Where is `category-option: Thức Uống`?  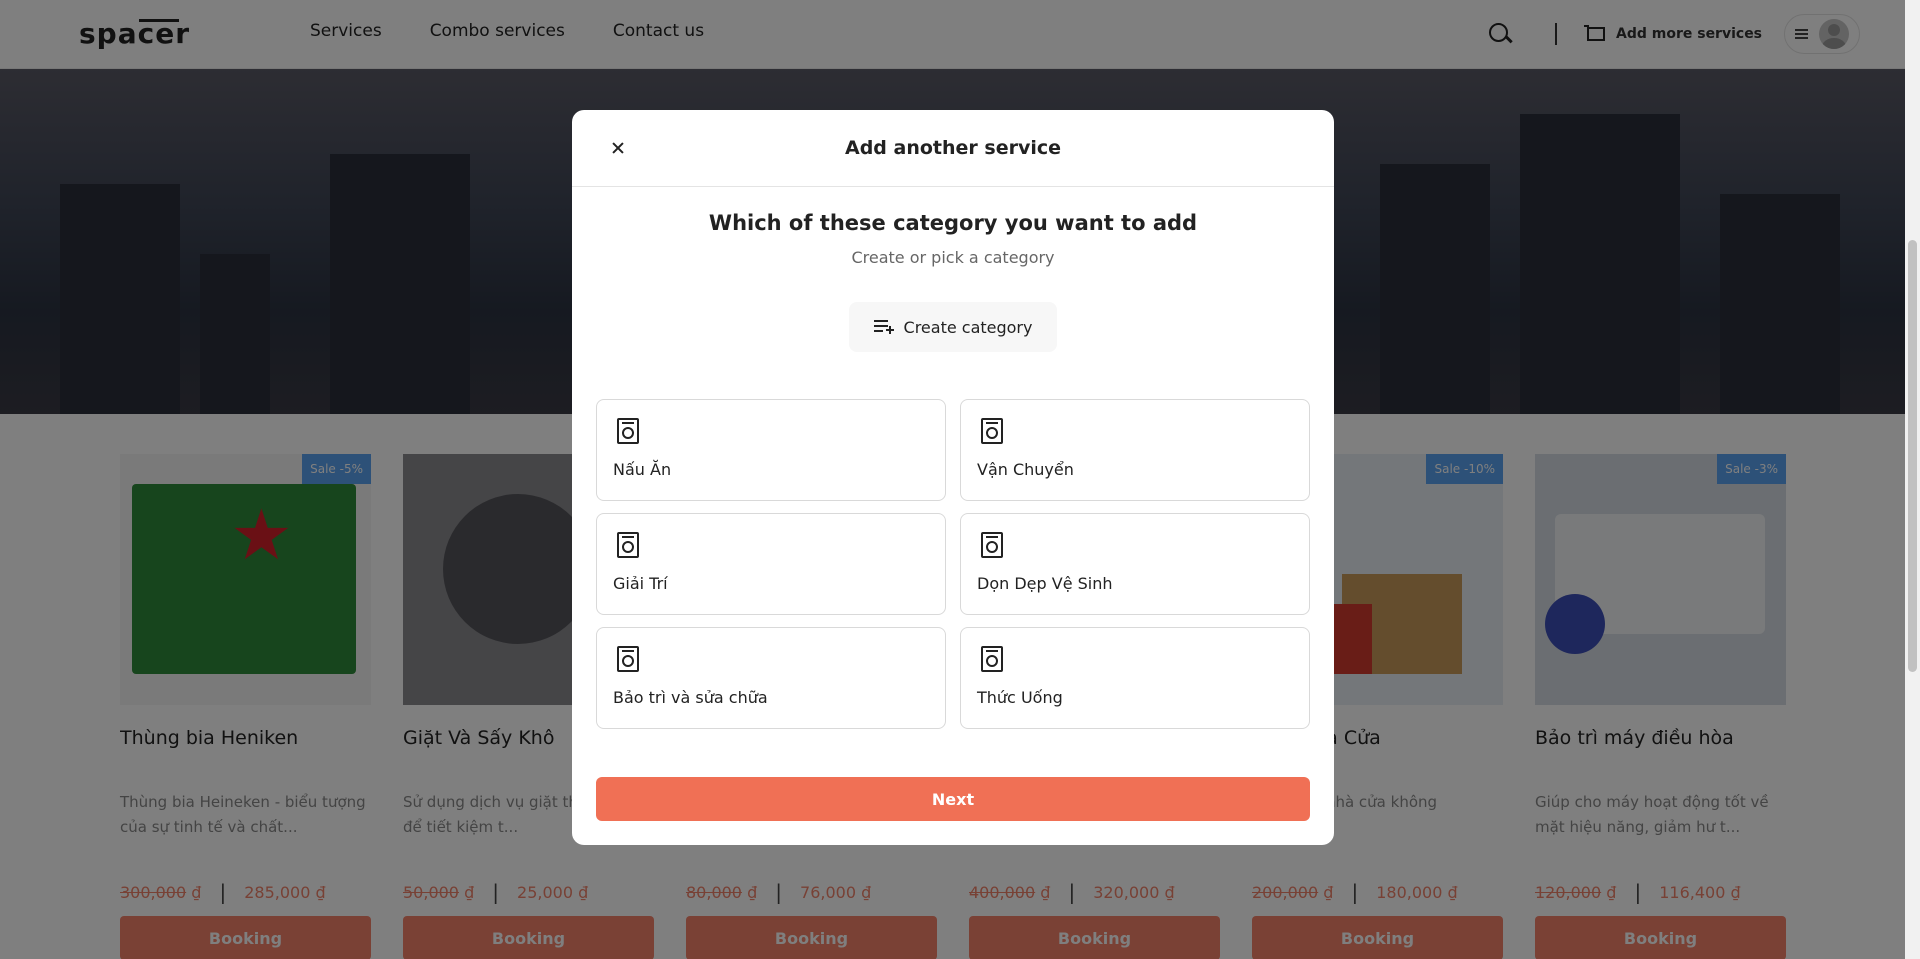
category-option: Thức Uống is located at coordinates (1135, 678).